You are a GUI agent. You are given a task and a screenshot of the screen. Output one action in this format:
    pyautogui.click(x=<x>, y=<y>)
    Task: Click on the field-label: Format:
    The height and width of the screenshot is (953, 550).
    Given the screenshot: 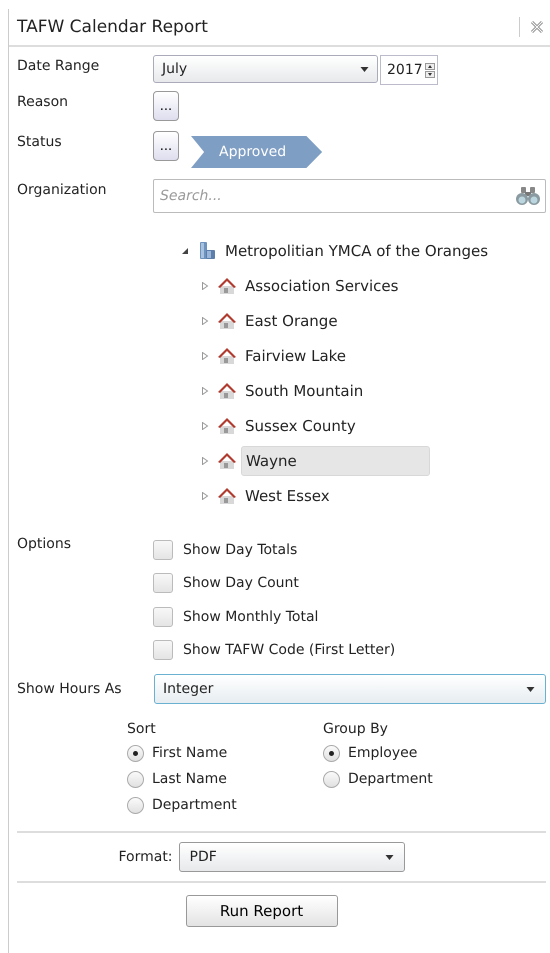 What is the action you would take?
    pyautogui.click(x=145, y=857)
    